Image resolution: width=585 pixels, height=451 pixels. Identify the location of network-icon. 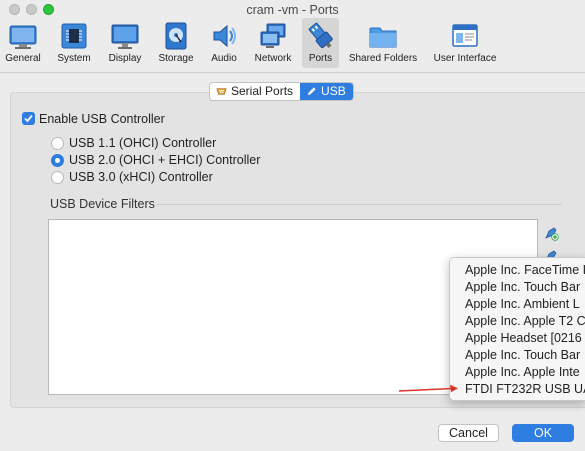
(273, 35).